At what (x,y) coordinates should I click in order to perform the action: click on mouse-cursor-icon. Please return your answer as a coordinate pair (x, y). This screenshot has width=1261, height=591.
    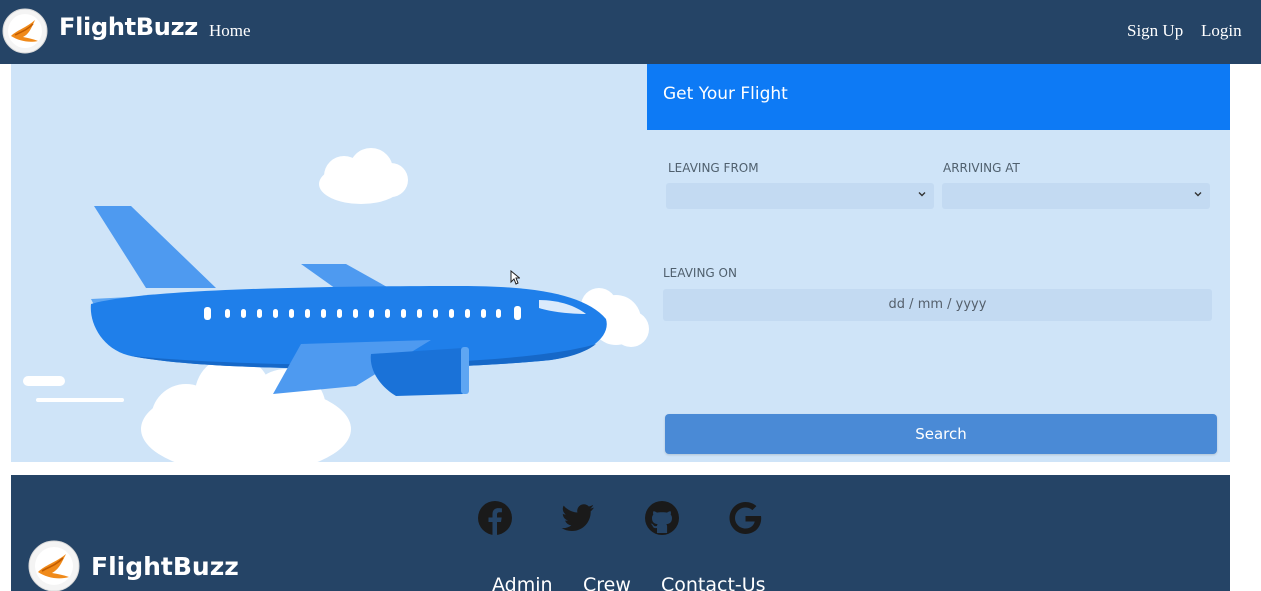
    Looking at the image, I should click on (515, 277).